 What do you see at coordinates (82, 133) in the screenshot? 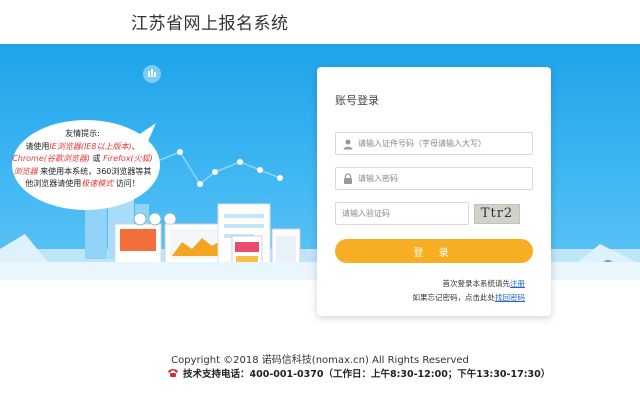
I see `notice-title: 友情提示:` at bounding box center [82, 133].